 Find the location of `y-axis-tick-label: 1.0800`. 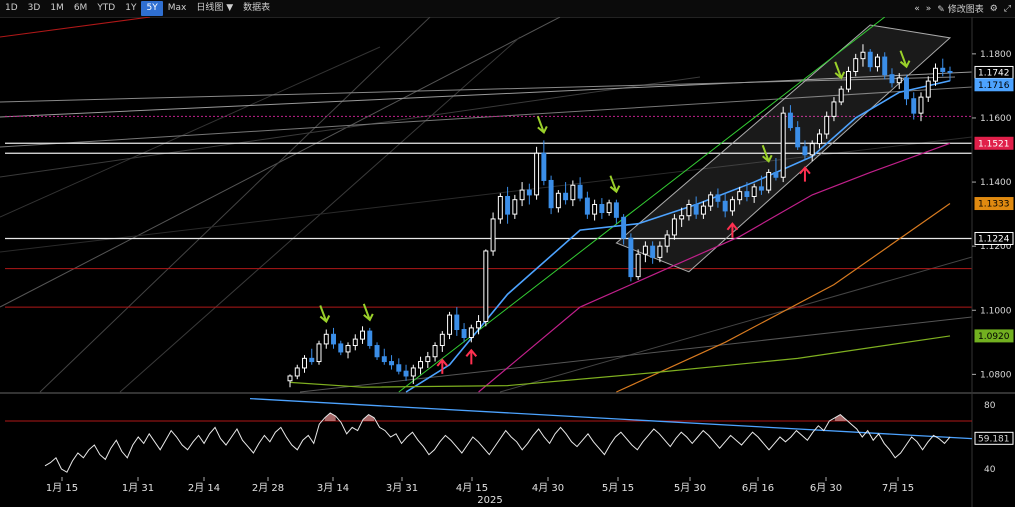

y-axis-tick-label: 1.0800 is located at coordinates (996, 375).